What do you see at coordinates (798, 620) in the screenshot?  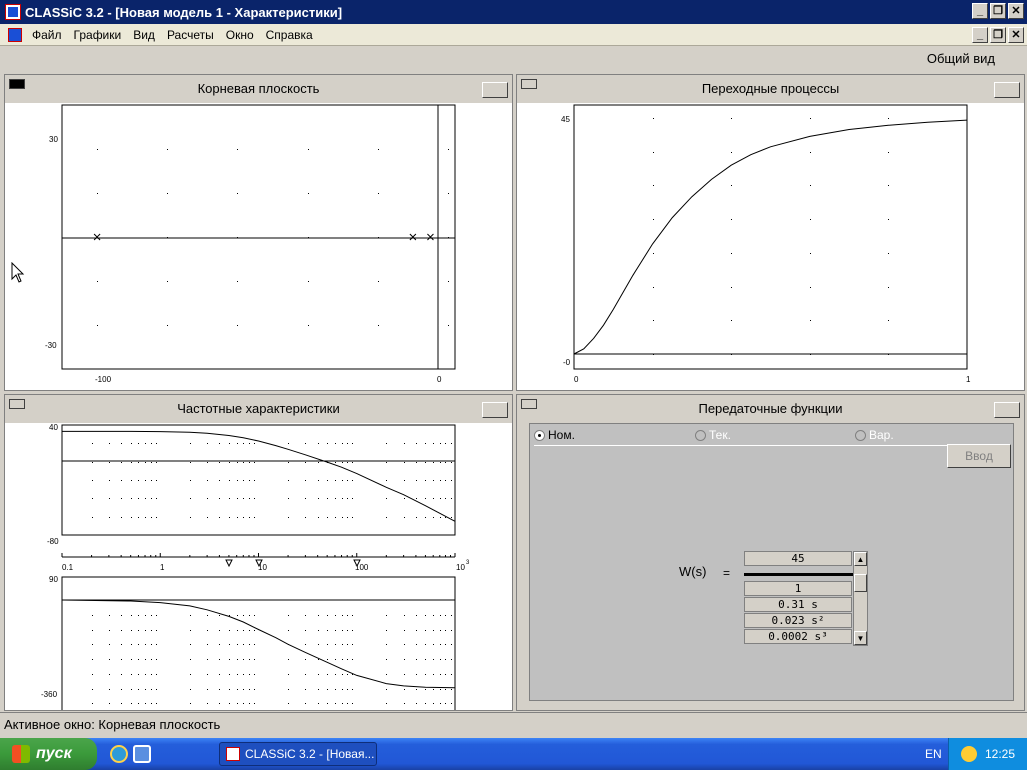 I see `denominator-field: 0.023 s²` at bounding box center [798, 620].